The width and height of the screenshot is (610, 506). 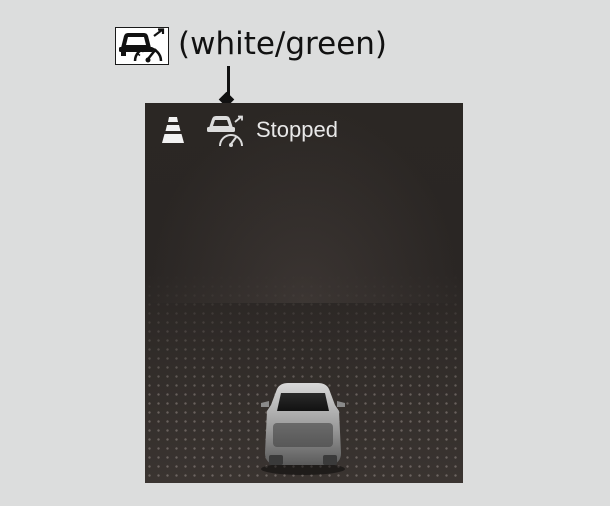 What do you see at coordinates (303, 429) in the screenshot?
I see `own-vehicle-icon` at bounding box center [303, 429].